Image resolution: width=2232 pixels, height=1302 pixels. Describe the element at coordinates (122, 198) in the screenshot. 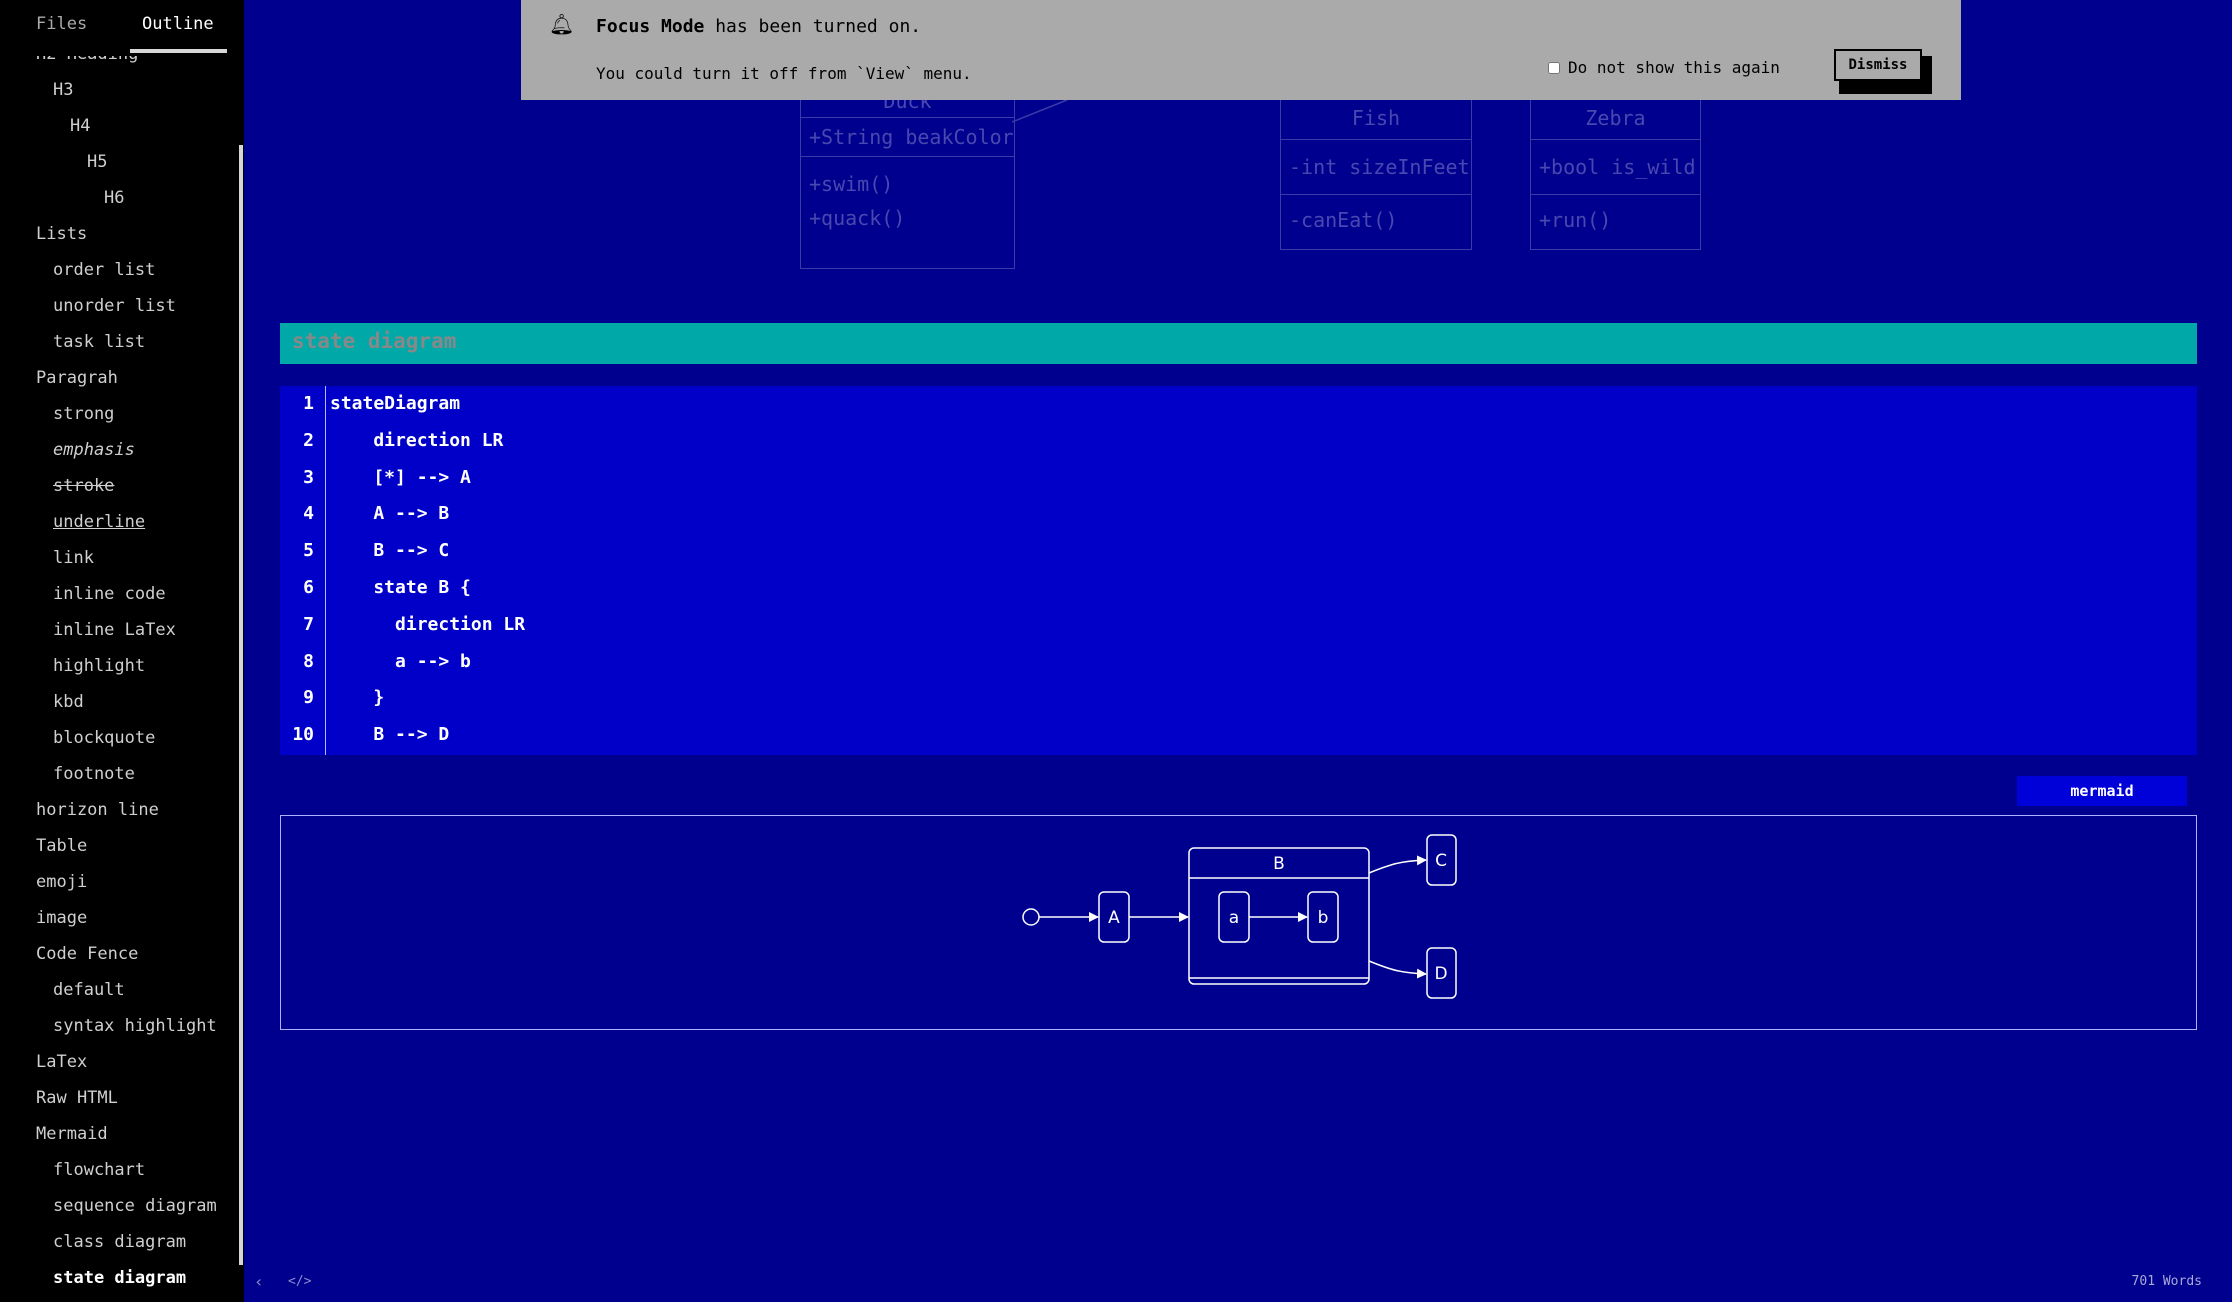

I see `outline-item: H6` at that location.